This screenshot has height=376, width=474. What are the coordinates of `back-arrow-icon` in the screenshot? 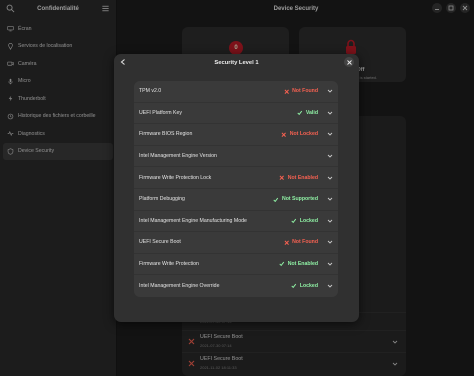 It's located at (123, 62).